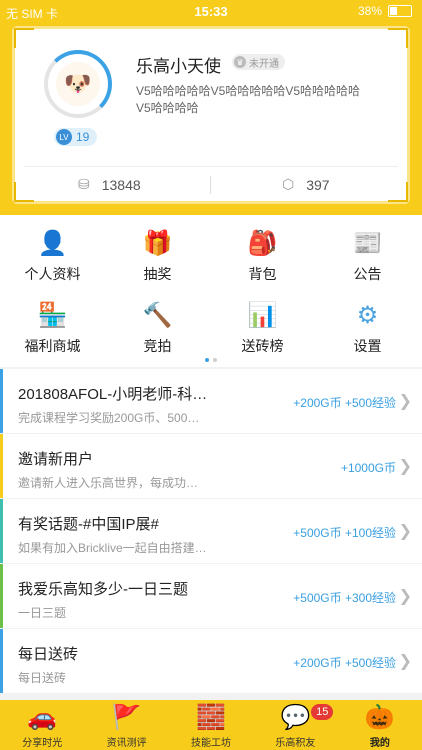  I want to click on level-icon: LV, so click(64, 137).